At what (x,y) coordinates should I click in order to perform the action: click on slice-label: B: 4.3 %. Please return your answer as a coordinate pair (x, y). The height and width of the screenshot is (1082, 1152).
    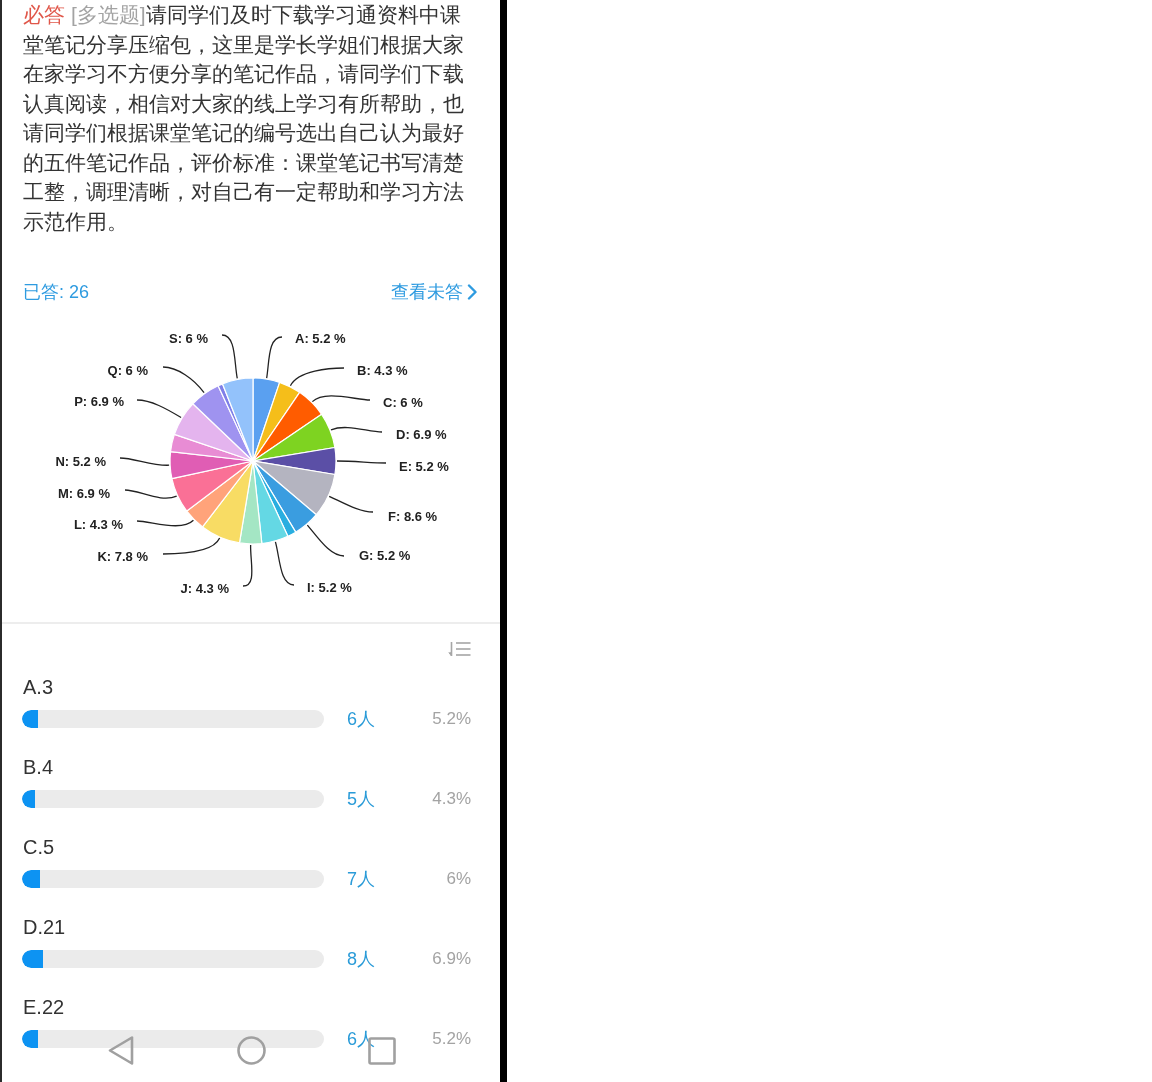
    Looking at the image, I should click on (382, 370).